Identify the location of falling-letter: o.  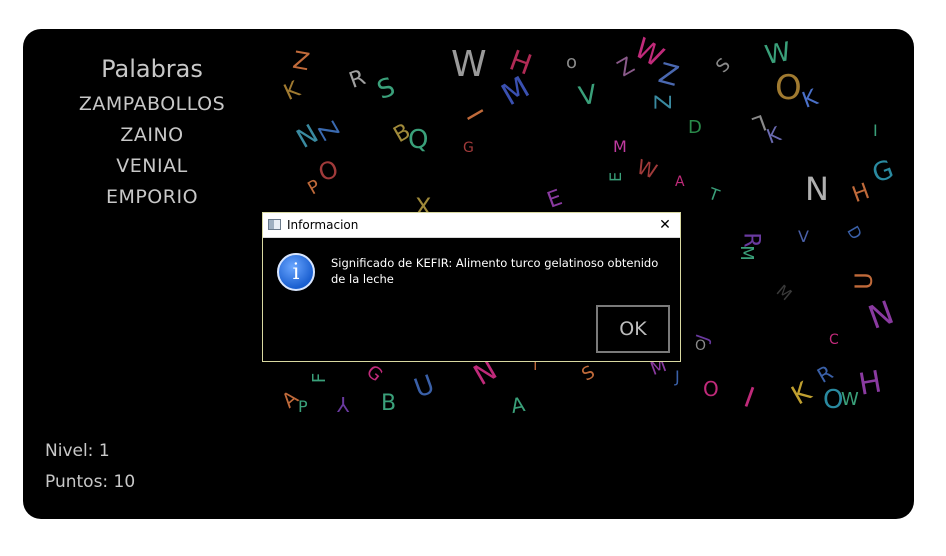
(572, 62).